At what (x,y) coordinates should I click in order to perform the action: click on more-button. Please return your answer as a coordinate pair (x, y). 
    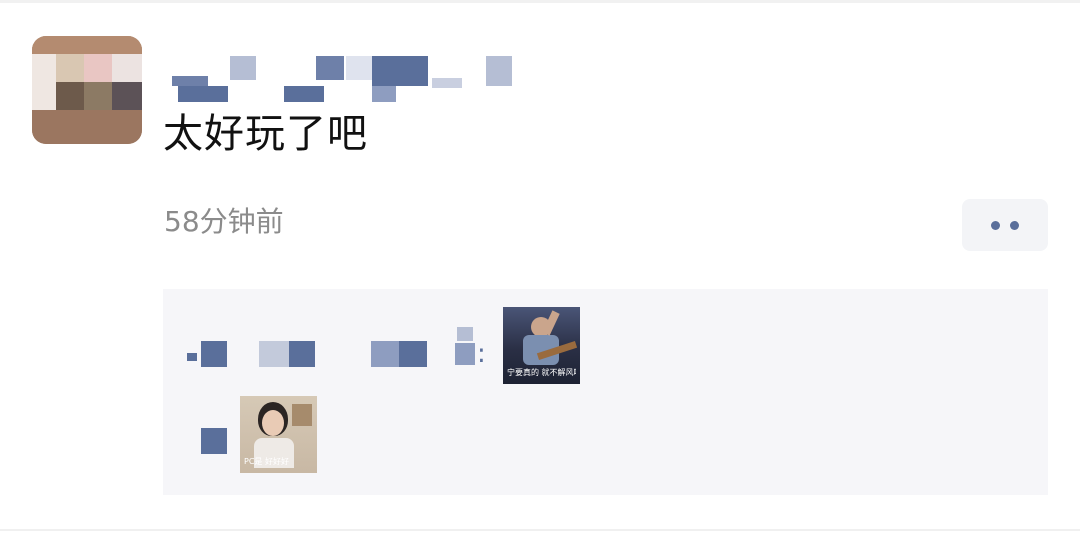
    Looking at the image, I should click on (1005, 225).